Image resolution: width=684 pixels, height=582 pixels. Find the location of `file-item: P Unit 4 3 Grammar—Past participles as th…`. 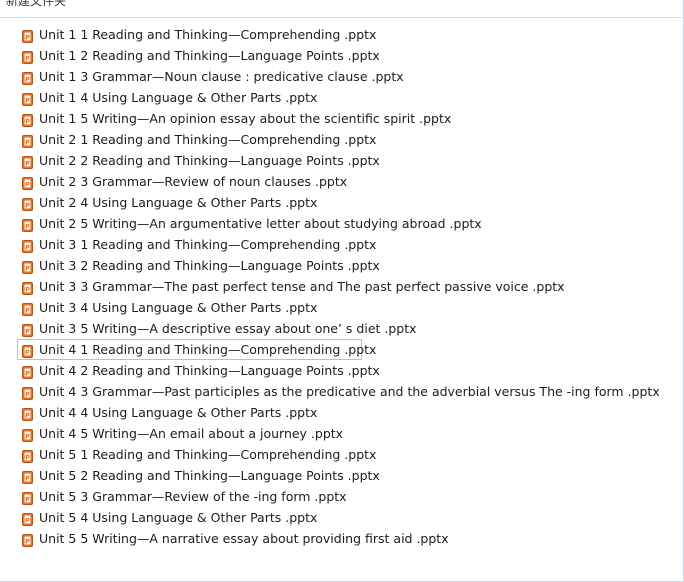

file-item: P Unit 4 3 Grammar—Past participles as th… is located at coordinates (350, 391).